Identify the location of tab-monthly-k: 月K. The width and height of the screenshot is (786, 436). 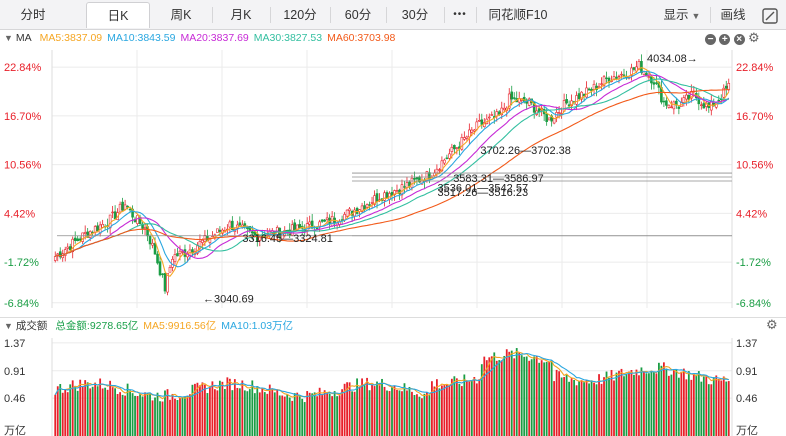
(241, 15).